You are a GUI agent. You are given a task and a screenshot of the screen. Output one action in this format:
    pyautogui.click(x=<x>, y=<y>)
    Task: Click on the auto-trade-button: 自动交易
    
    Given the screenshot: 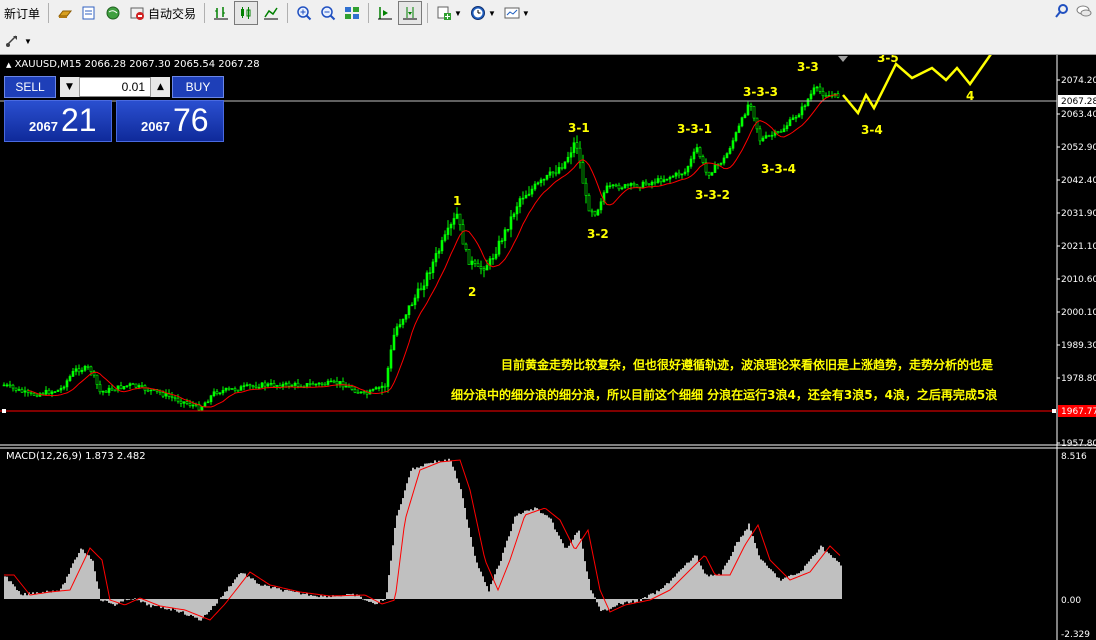 What is the action you would take?
    pyautogui.click(x=162, y=13)
    